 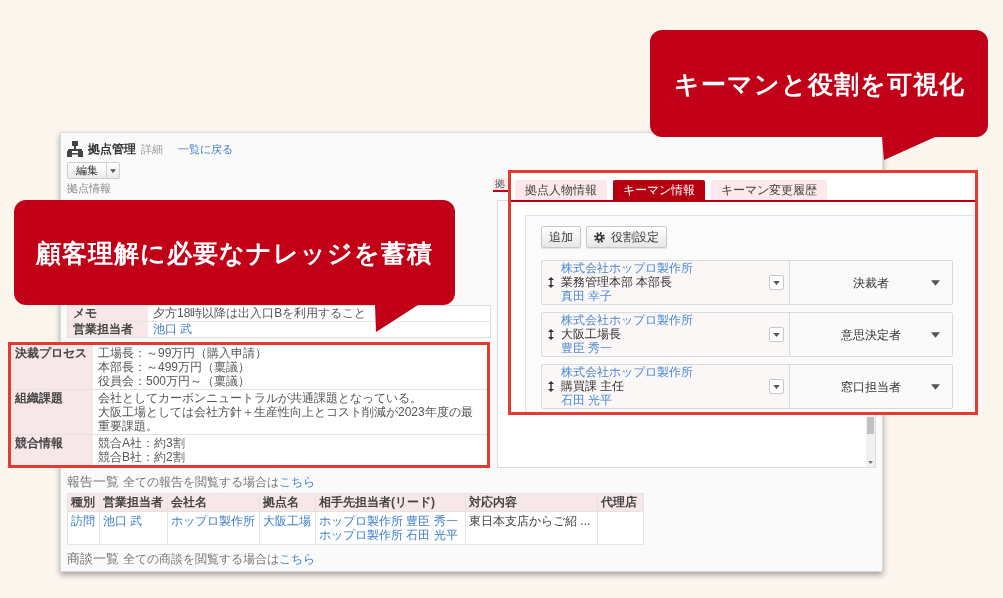 I want to click on callout-text: キーマンと役割を可視化, so click(x=819, y=84).